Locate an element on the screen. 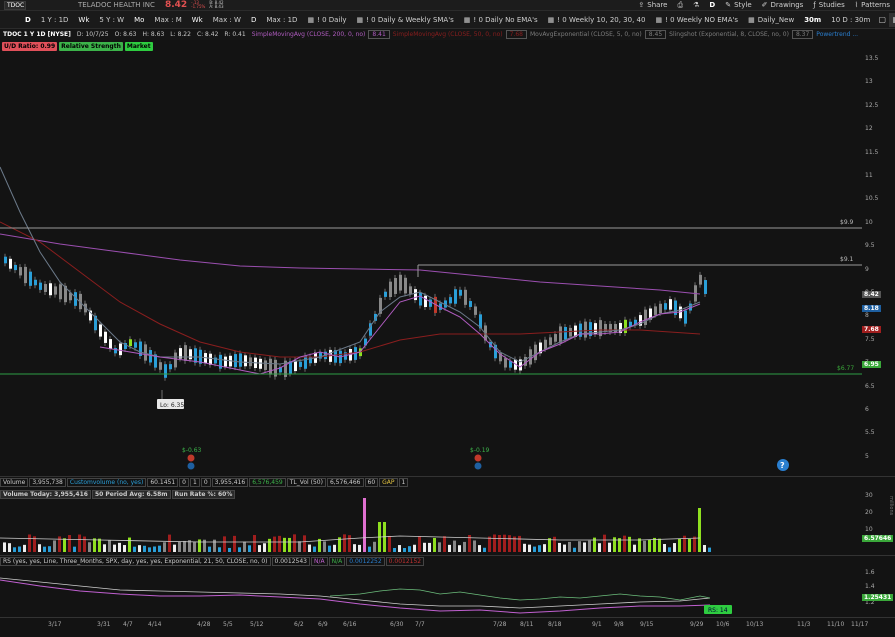 This screenshot has height=637, width=895. preset-daily-new: ▦ Daily_New is located at coordinates (771, 20).